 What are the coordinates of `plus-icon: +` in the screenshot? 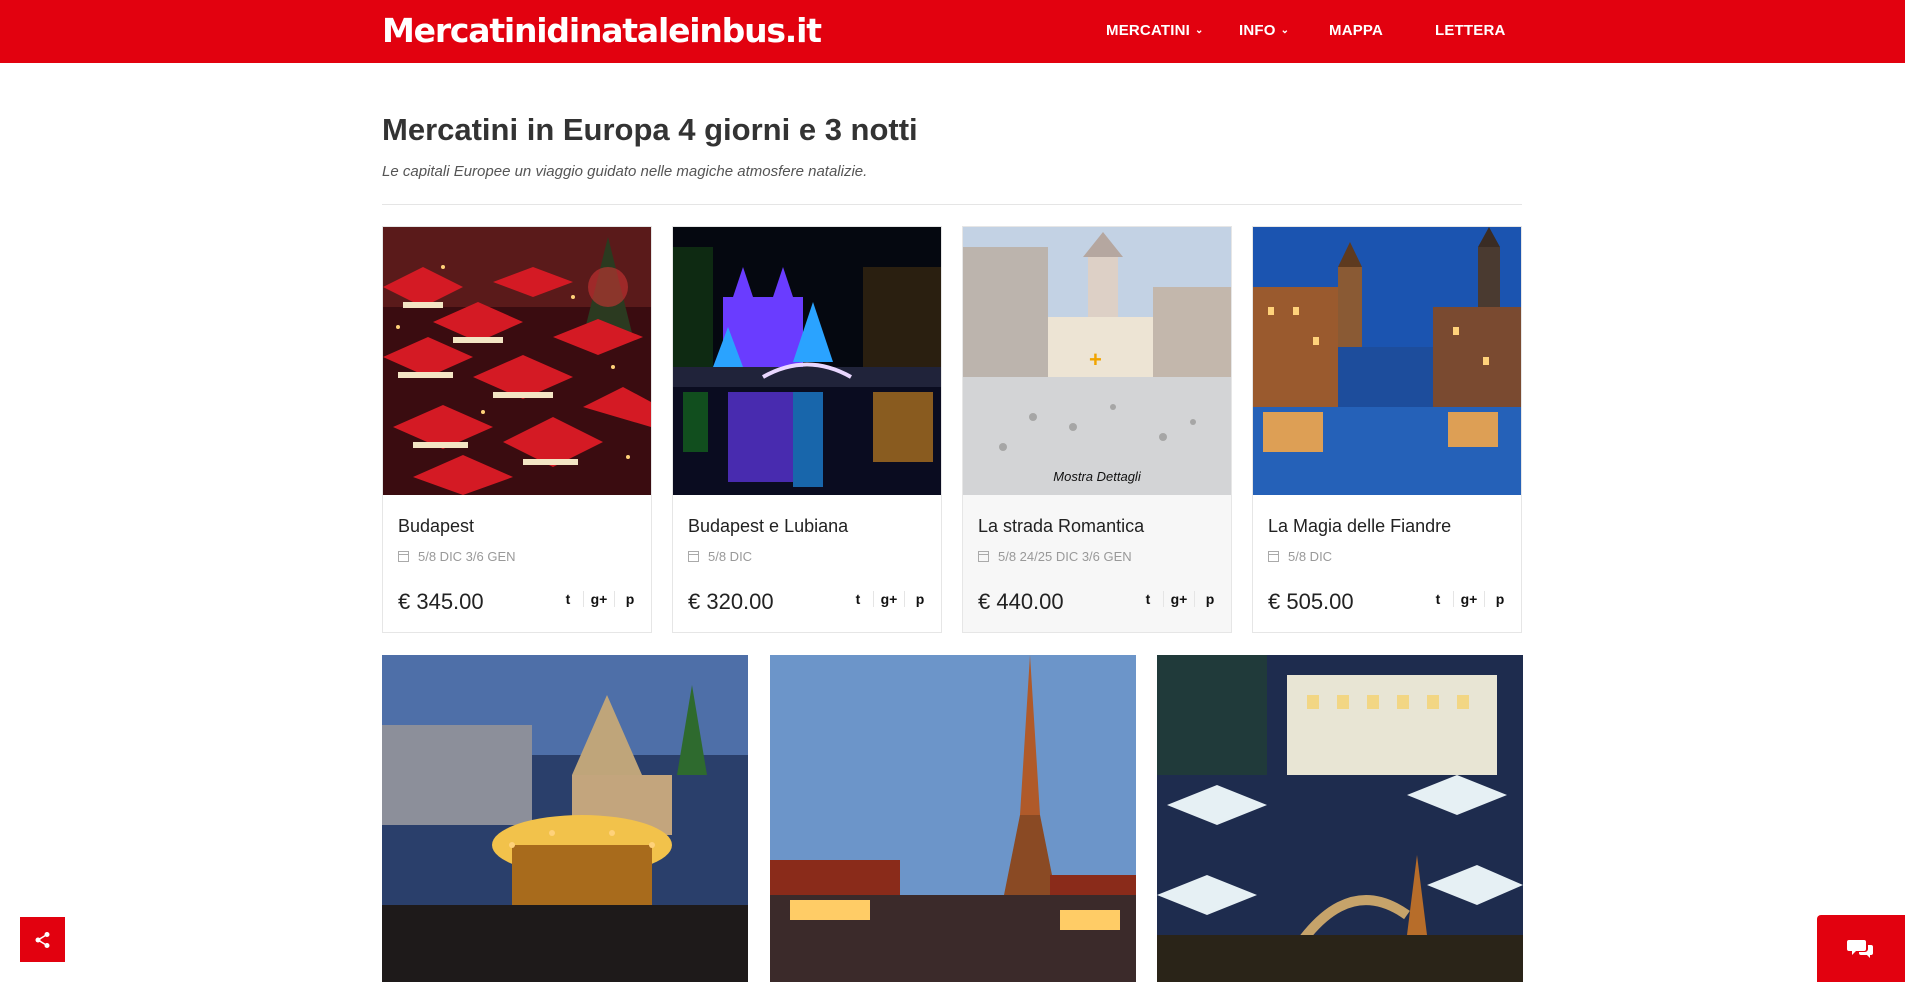 It's located at (1095, 360).